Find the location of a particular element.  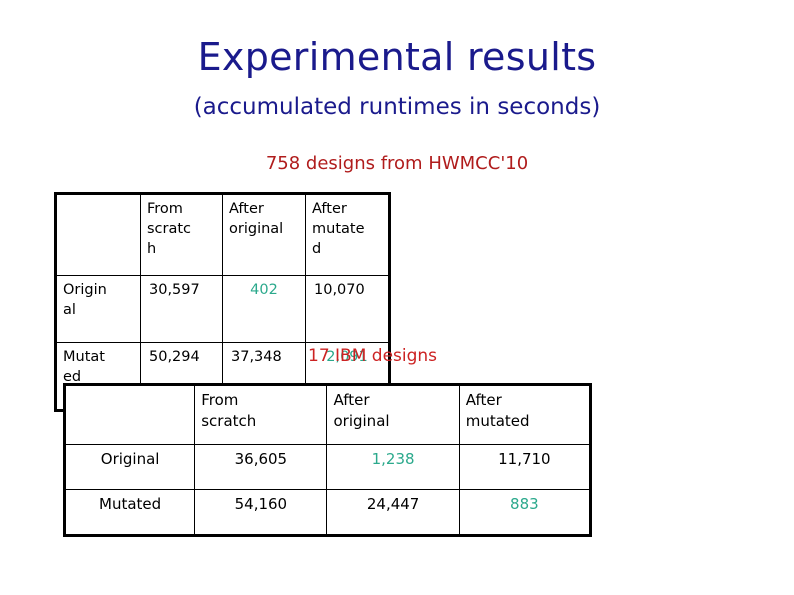

table-row: Original 36,605 1,238 11,710 is located at coordinates (327, 467).